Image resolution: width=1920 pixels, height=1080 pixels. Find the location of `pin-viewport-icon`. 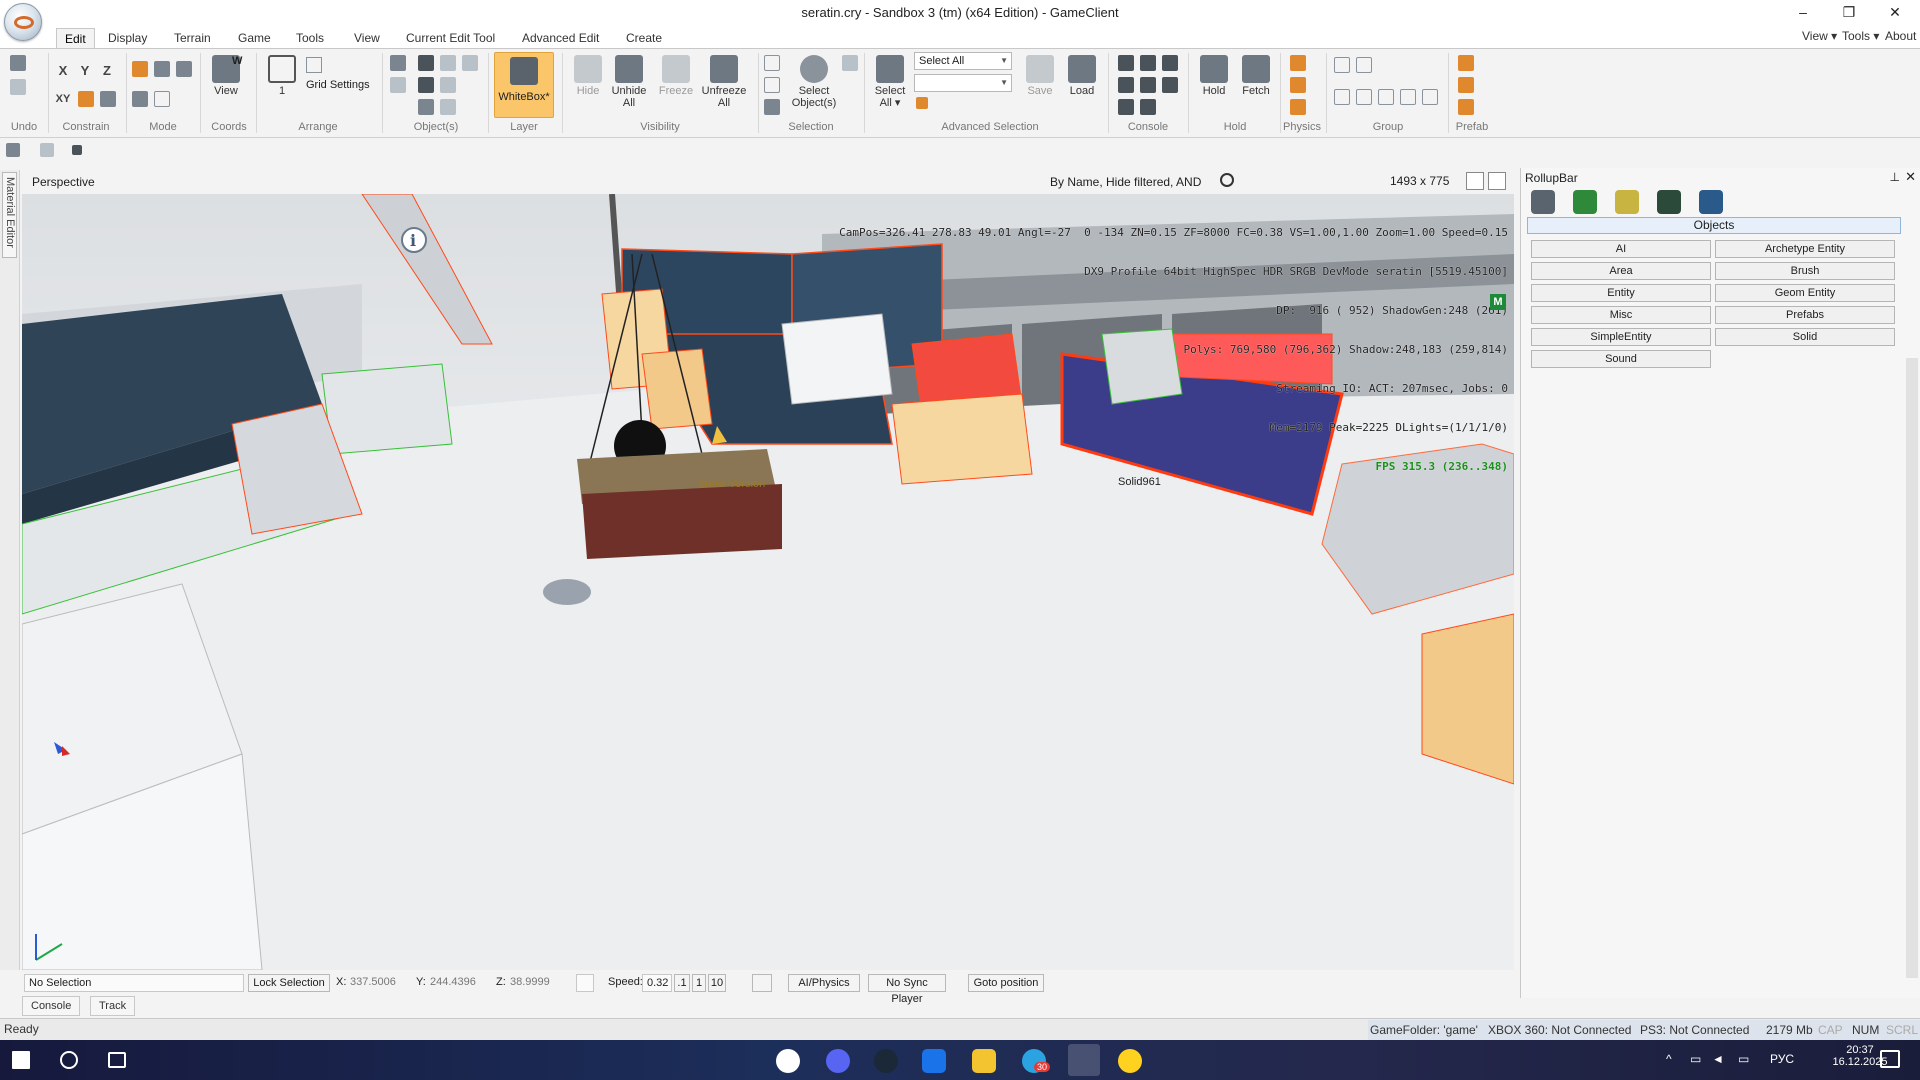

pin-viewport-icon is located at coordinates (1475, 181).